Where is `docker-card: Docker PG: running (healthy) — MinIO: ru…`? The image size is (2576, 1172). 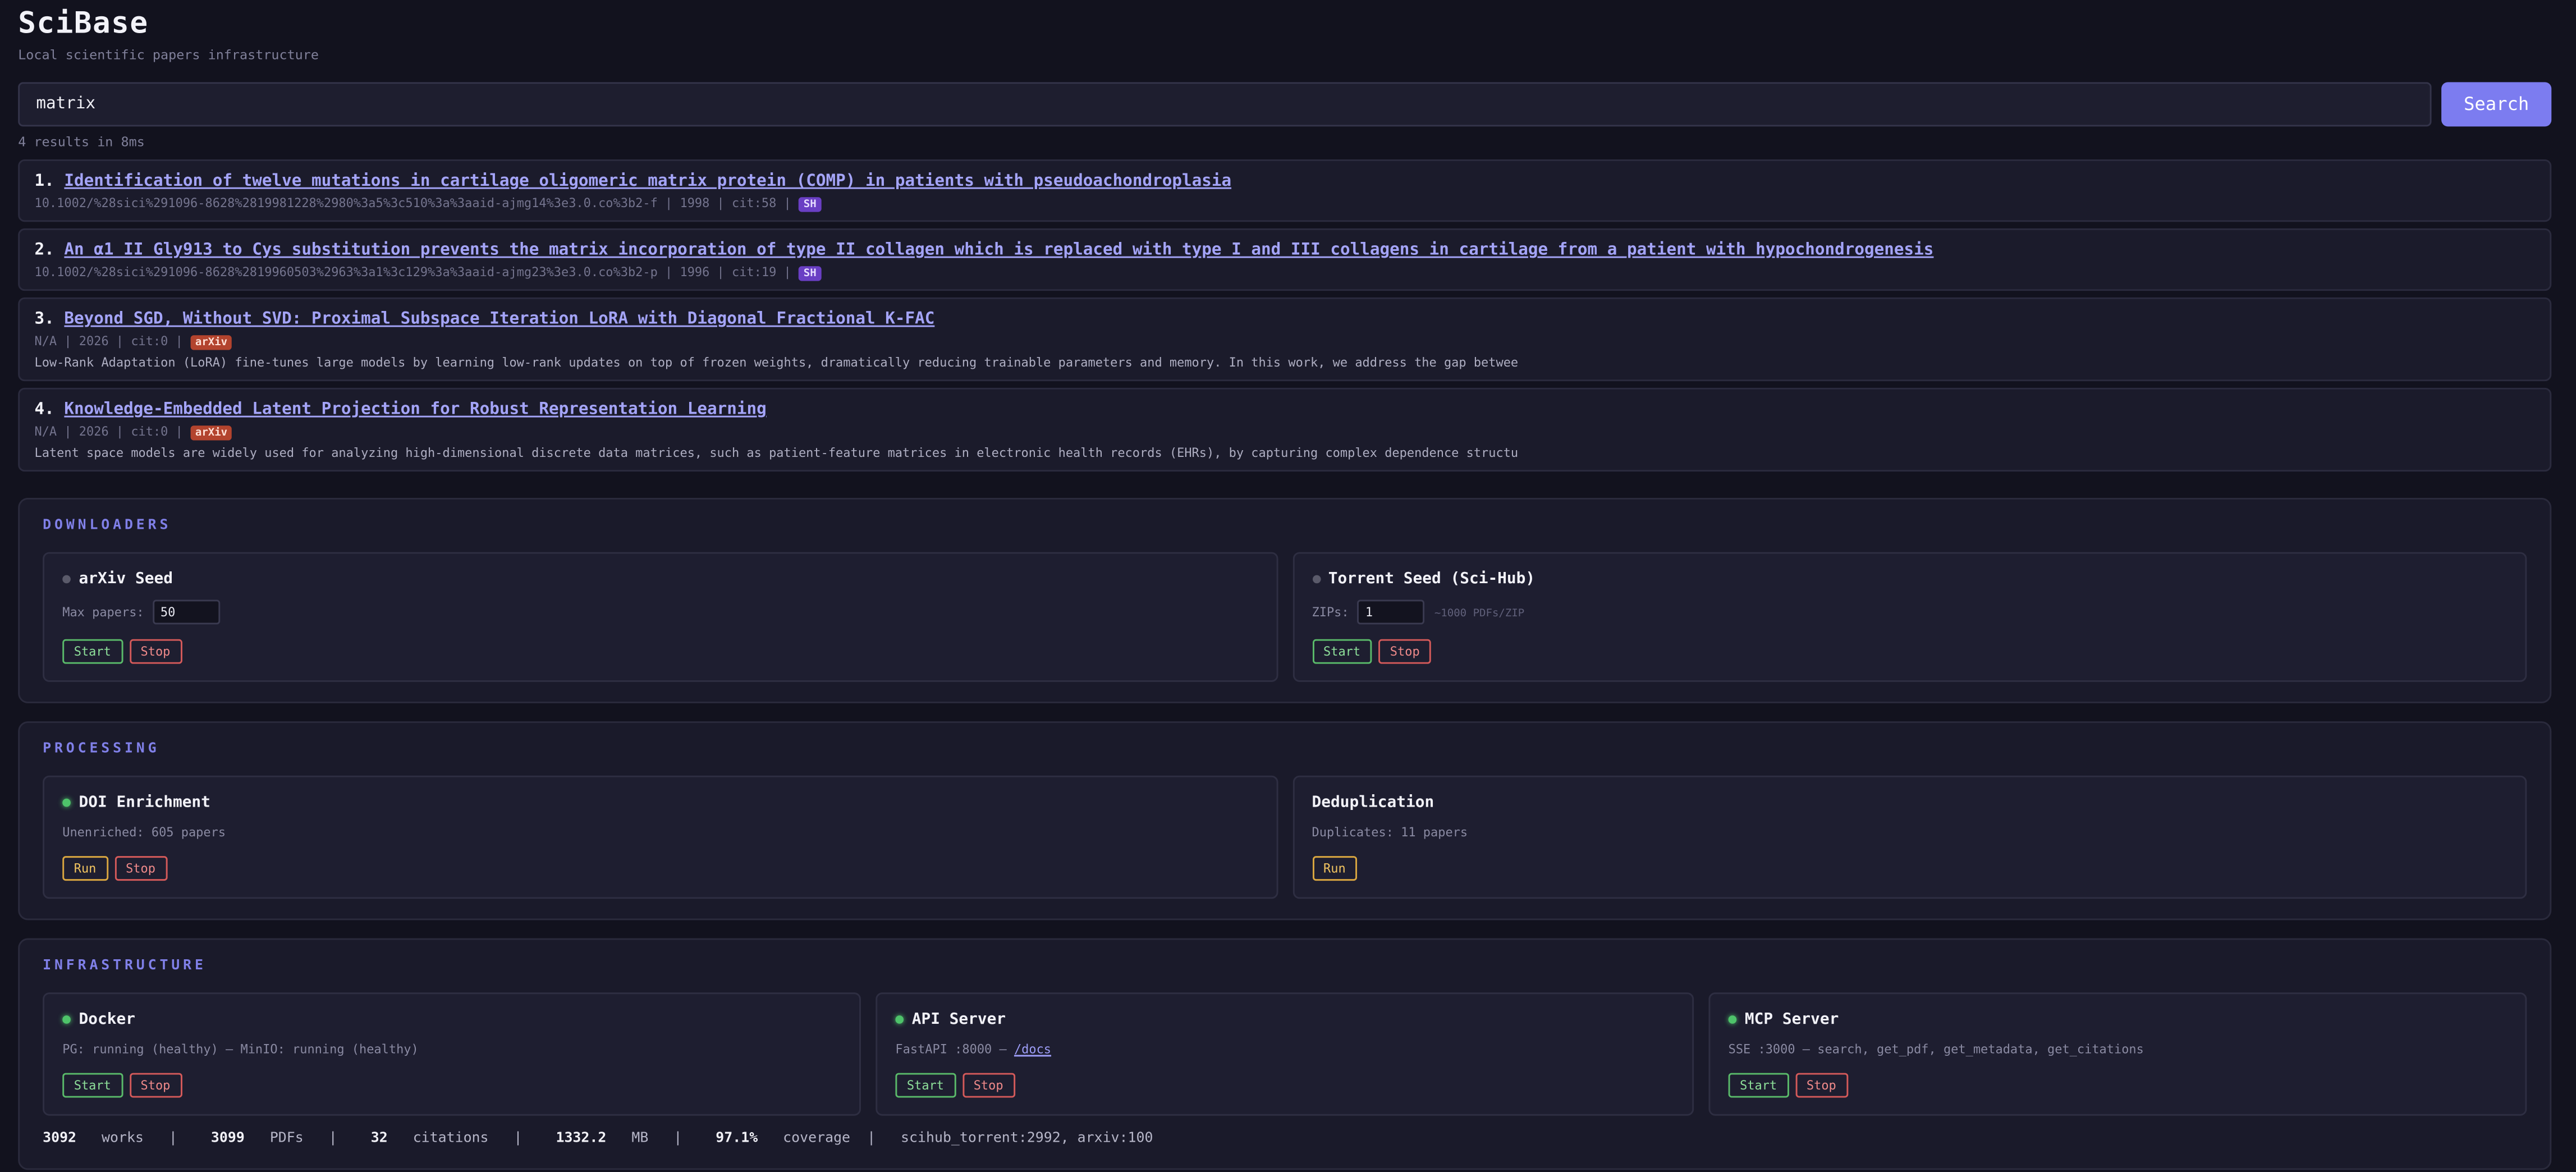
docker-card: Docker PG: running (healthy) — MinIO: ru… is located at coordinates (452, 1054).